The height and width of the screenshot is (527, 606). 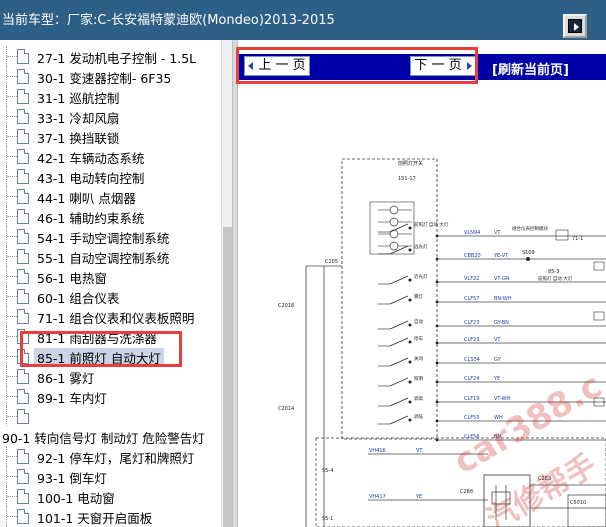 What do you see at coordinates (460, 482) in the screenshot?
I see `ac-module-box` at bounding box center [460, 482].